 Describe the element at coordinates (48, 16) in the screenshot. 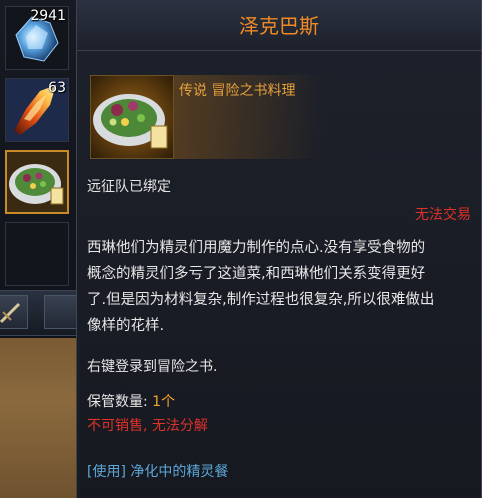

I see `slot-count: 2941` at that location.